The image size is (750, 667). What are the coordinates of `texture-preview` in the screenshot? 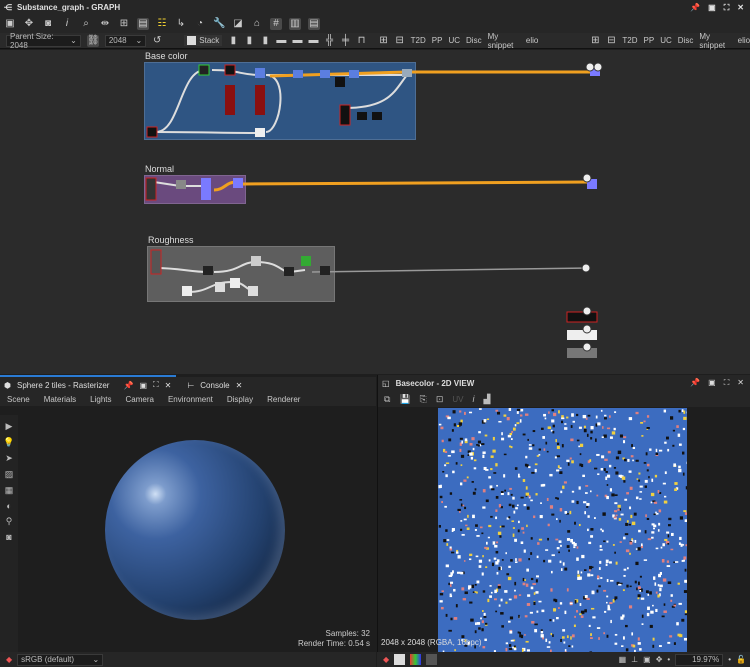 It's located at (562, 530).